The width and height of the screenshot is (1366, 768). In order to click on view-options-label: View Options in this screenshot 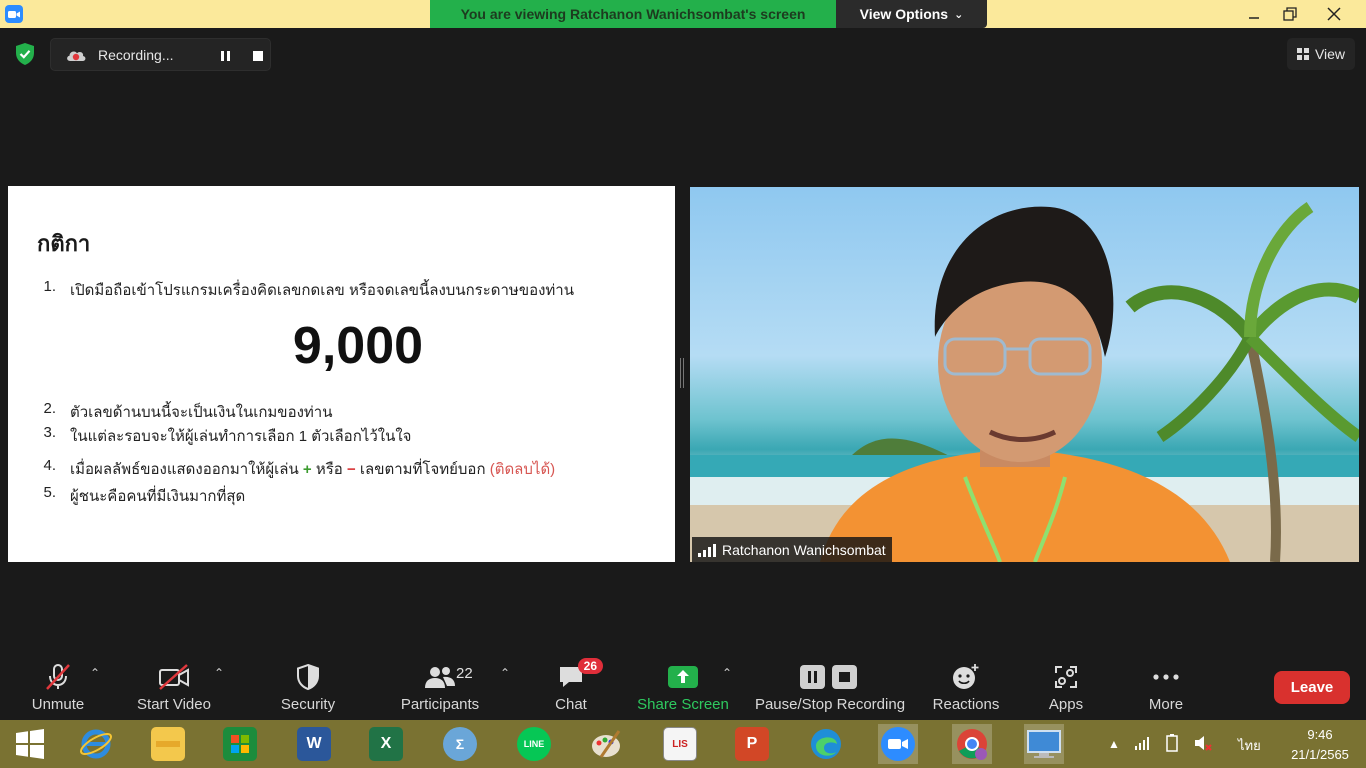, I will do `click(904, 14)`.